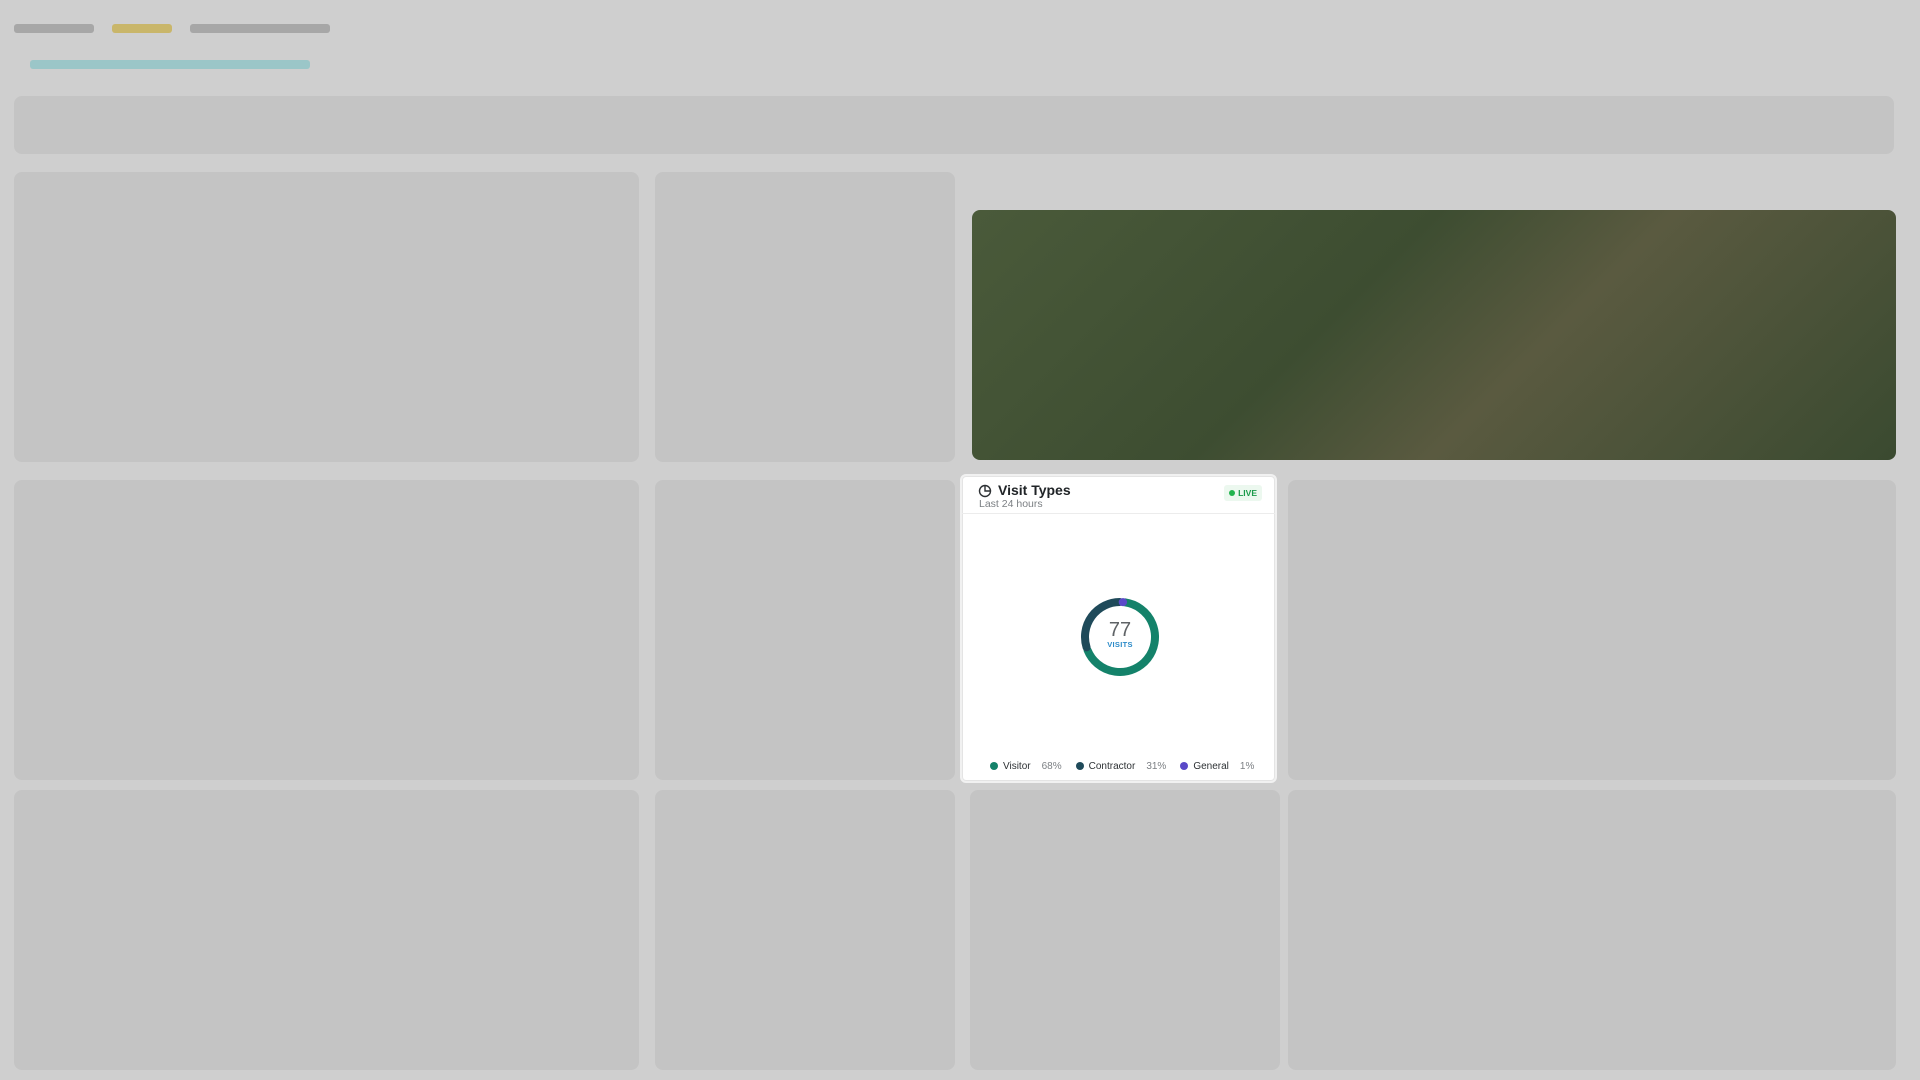 Image resolution: width=1920 pixels, height=1080 pixels. Describe the element at coordinates (1034, 490) in the screenshot. I see `card-title: Visit Types` at that location.